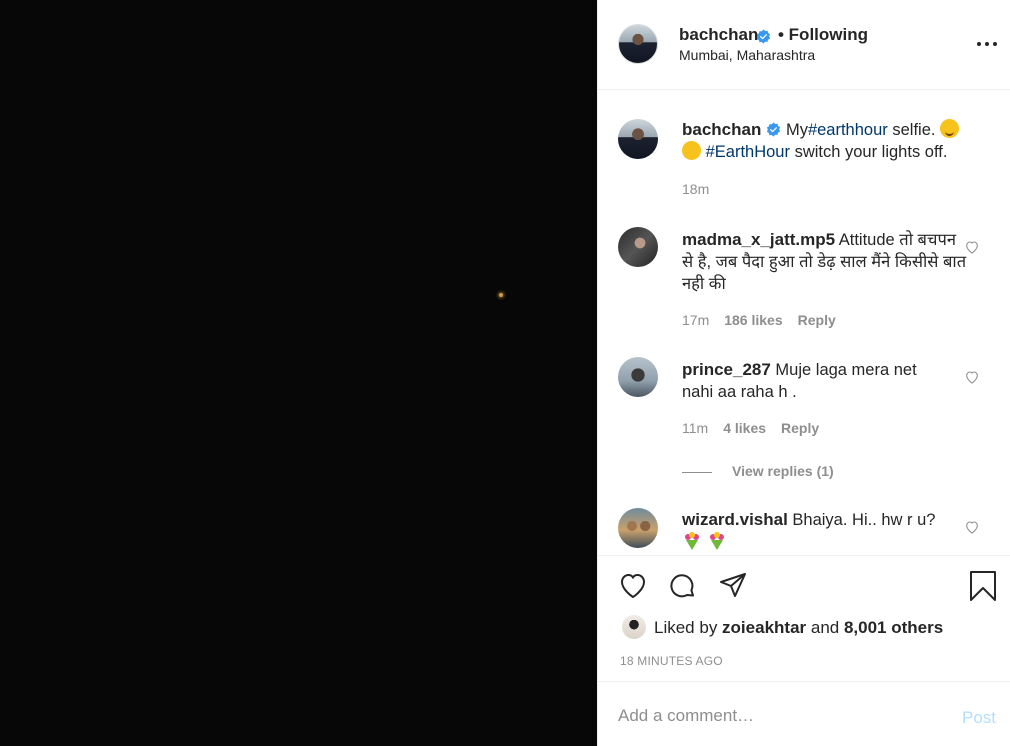  I want to click on post-button: Post, so click(979, 718).